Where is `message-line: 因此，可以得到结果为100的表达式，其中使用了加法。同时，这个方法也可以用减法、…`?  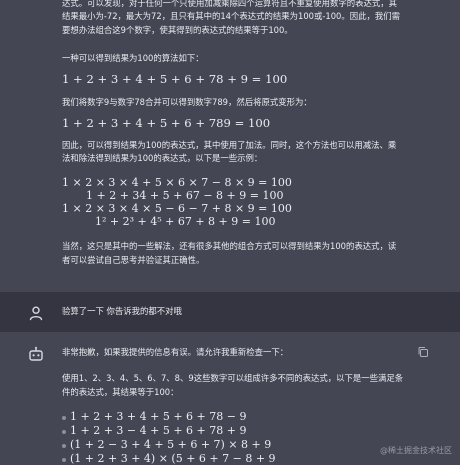
message-line: 因此，可以得到结果为100的表达式，其中使用了加法。同时，这个方法也可以用减法、… is located at coordinates (229, 145).